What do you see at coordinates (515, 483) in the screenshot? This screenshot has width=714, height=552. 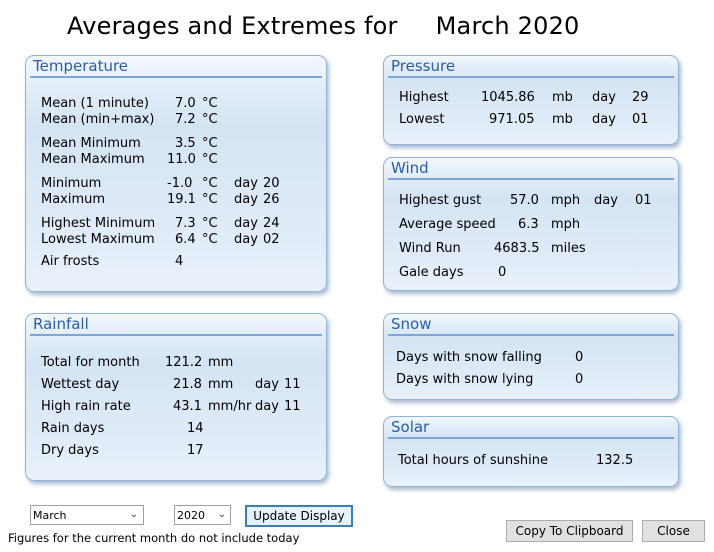 I see `solar-row: Total hours of sunshine 132.5` at bounding box center [515, 483].